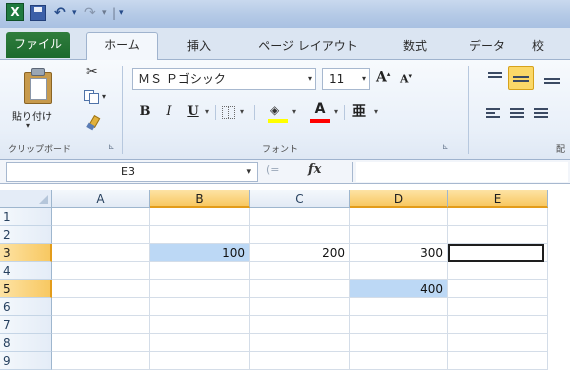 This screenshot has height=376, width=570. I want to click on save-icon, so click(38, 13).